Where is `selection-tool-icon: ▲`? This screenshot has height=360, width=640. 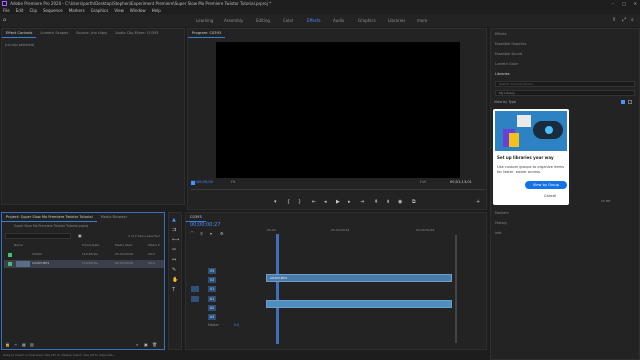 selection-tool-icon: ▲ is located at coordinates (174, 220).